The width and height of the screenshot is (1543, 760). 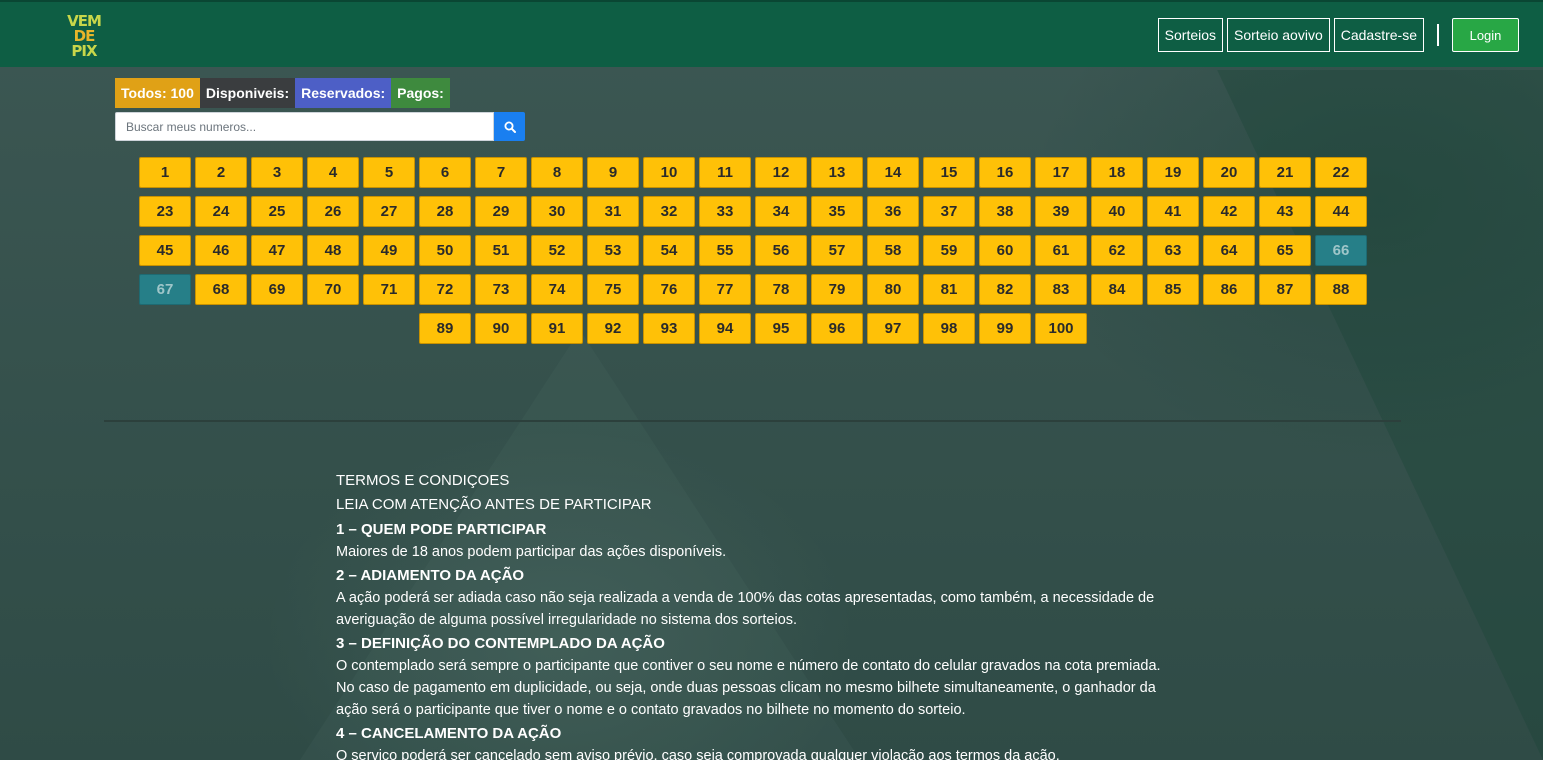 What do you see at coordinates (389, 250) in the screenshot?
I see `number-tile: 49` at bounding box center [389, 250].